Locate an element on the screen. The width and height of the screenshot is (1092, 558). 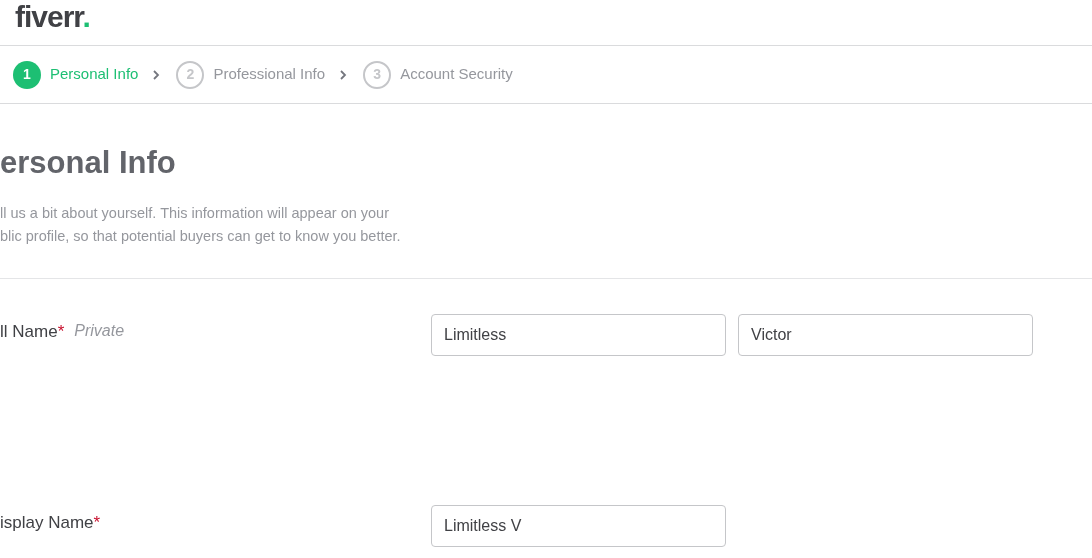
text-input: Victor is located at coordinates (885, 335).